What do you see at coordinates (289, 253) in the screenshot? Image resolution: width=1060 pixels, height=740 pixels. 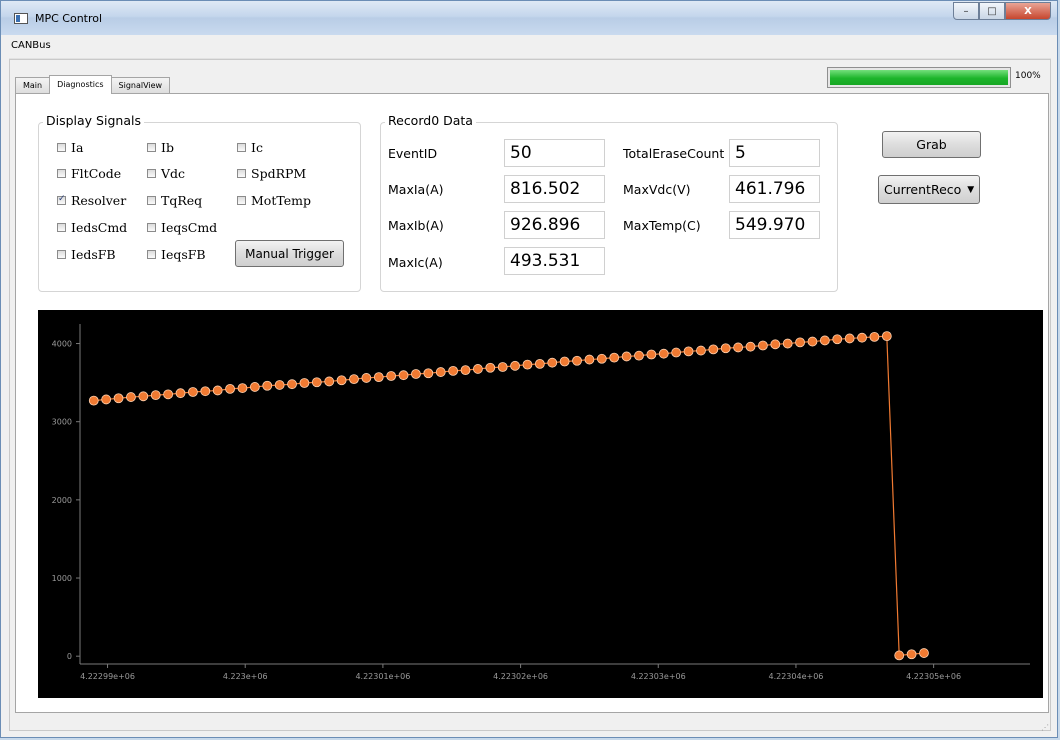 I see `manual-trigger-button: Manual Trigger` at bounding box center [289, 253].